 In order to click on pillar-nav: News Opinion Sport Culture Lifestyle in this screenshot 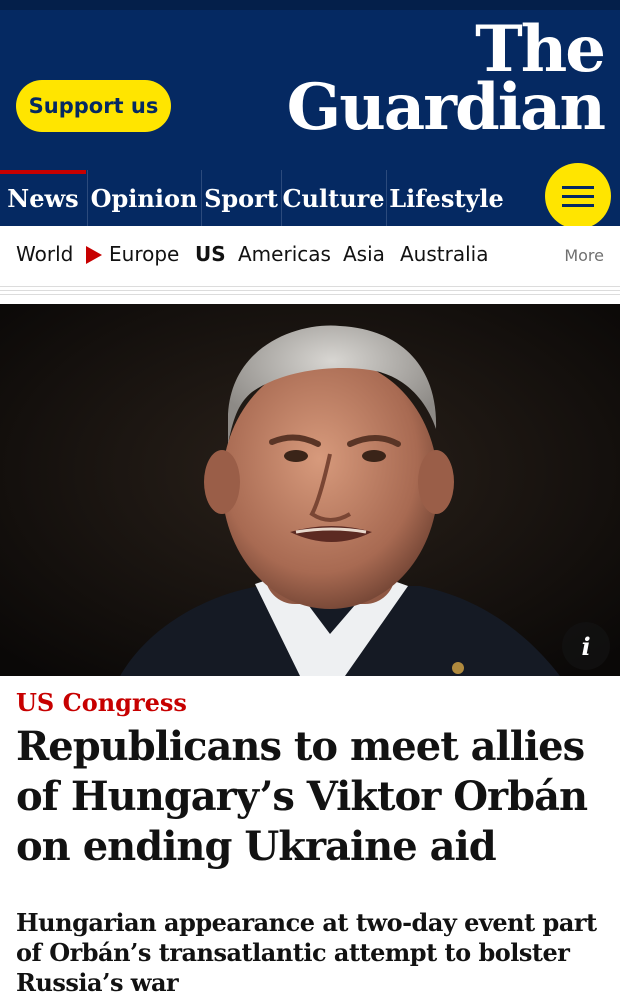, I will do `click(310, 196)`.